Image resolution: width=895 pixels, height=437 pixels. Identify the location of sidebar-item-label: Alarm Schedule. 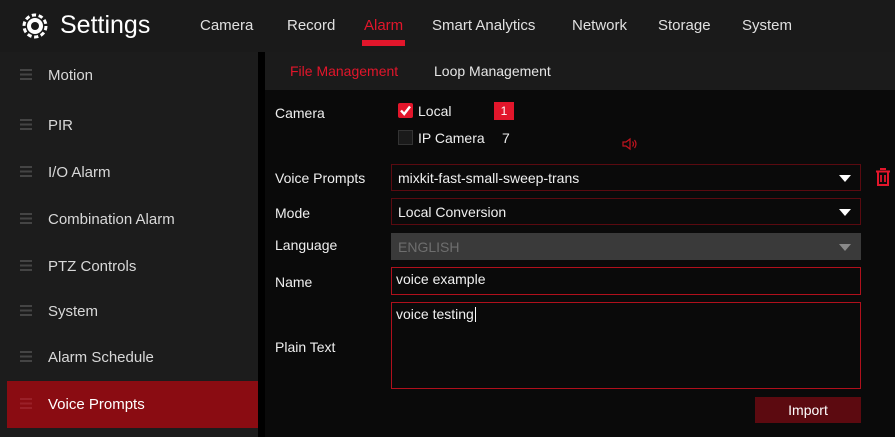
(101, 357).